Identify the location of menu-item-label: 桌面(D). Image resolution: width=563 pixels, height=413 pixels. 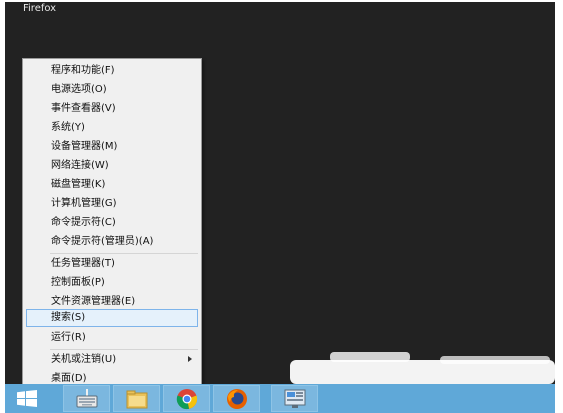
(69, 378).